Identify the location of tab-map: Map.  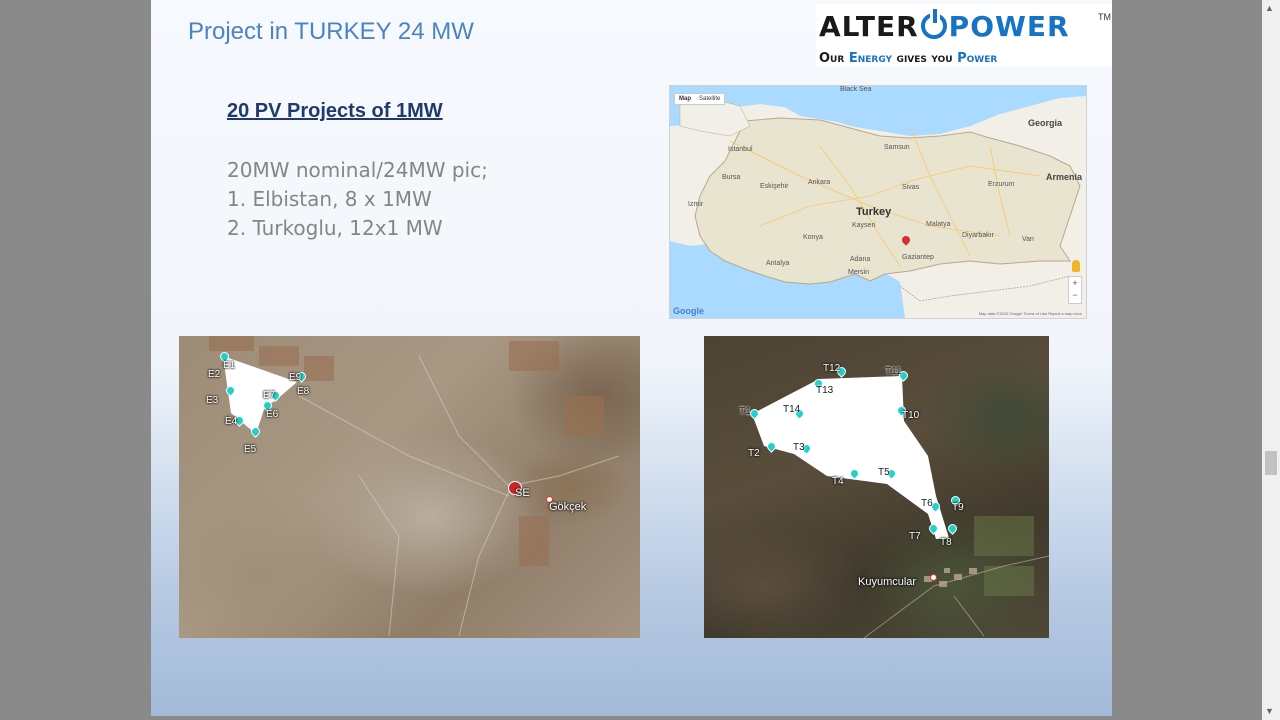
(685, 99).